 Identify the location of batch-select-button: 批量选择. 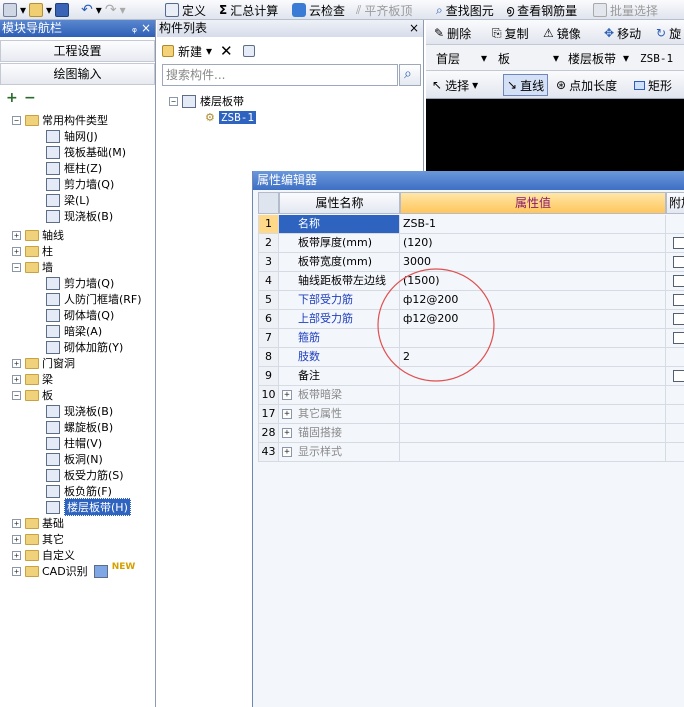
(625, 10).